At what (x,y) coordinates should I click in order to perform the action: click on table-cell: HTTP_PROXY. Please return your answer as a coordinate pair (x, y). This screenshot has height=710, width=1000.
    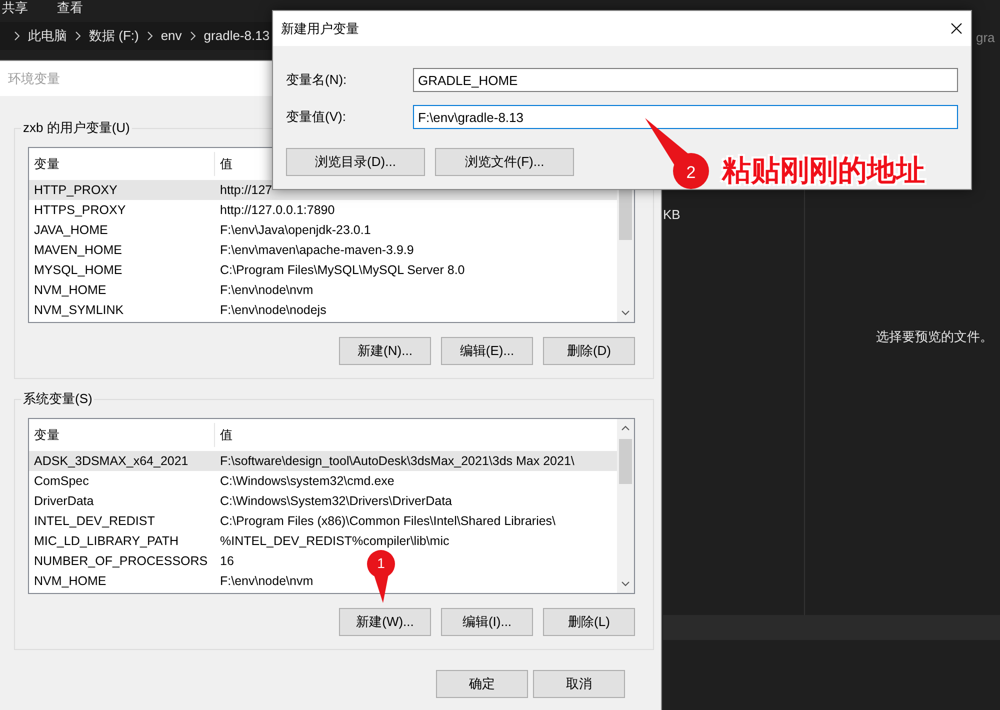
    Looking at the image, I should click on (122, 190).